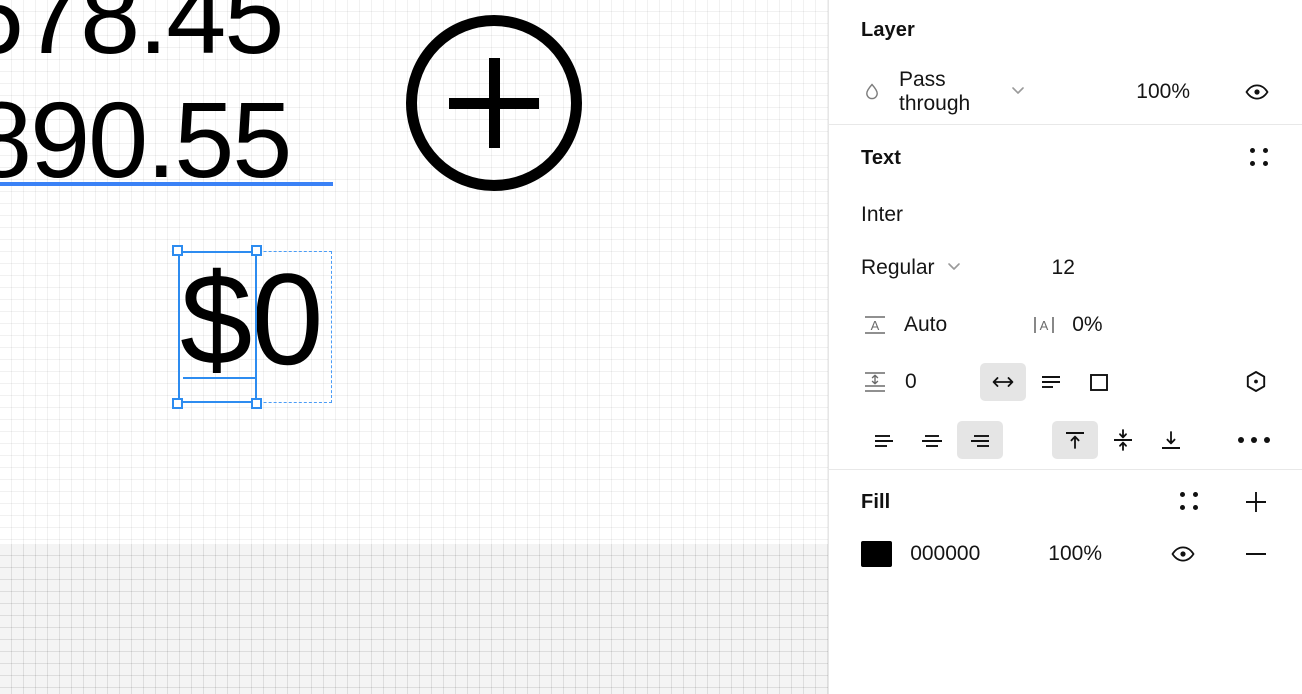 The height and width of the screenshot is (694, 1302). Describe the element at coordinates (1065, 502) in the screenshot. I see `fill-section-header: Fill` at that location.